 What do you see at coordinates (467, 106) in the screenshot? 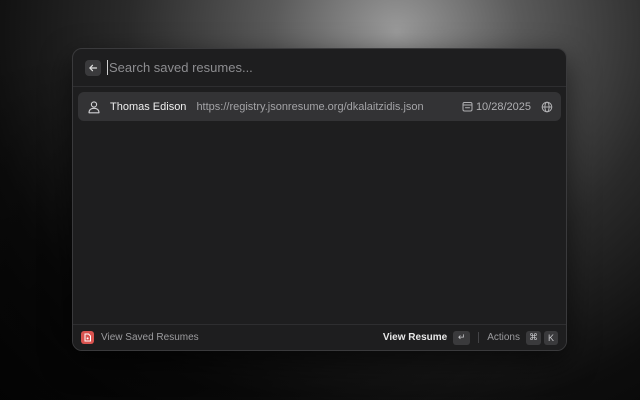
I see `calendar-icon` at bounding box center [467, 106].